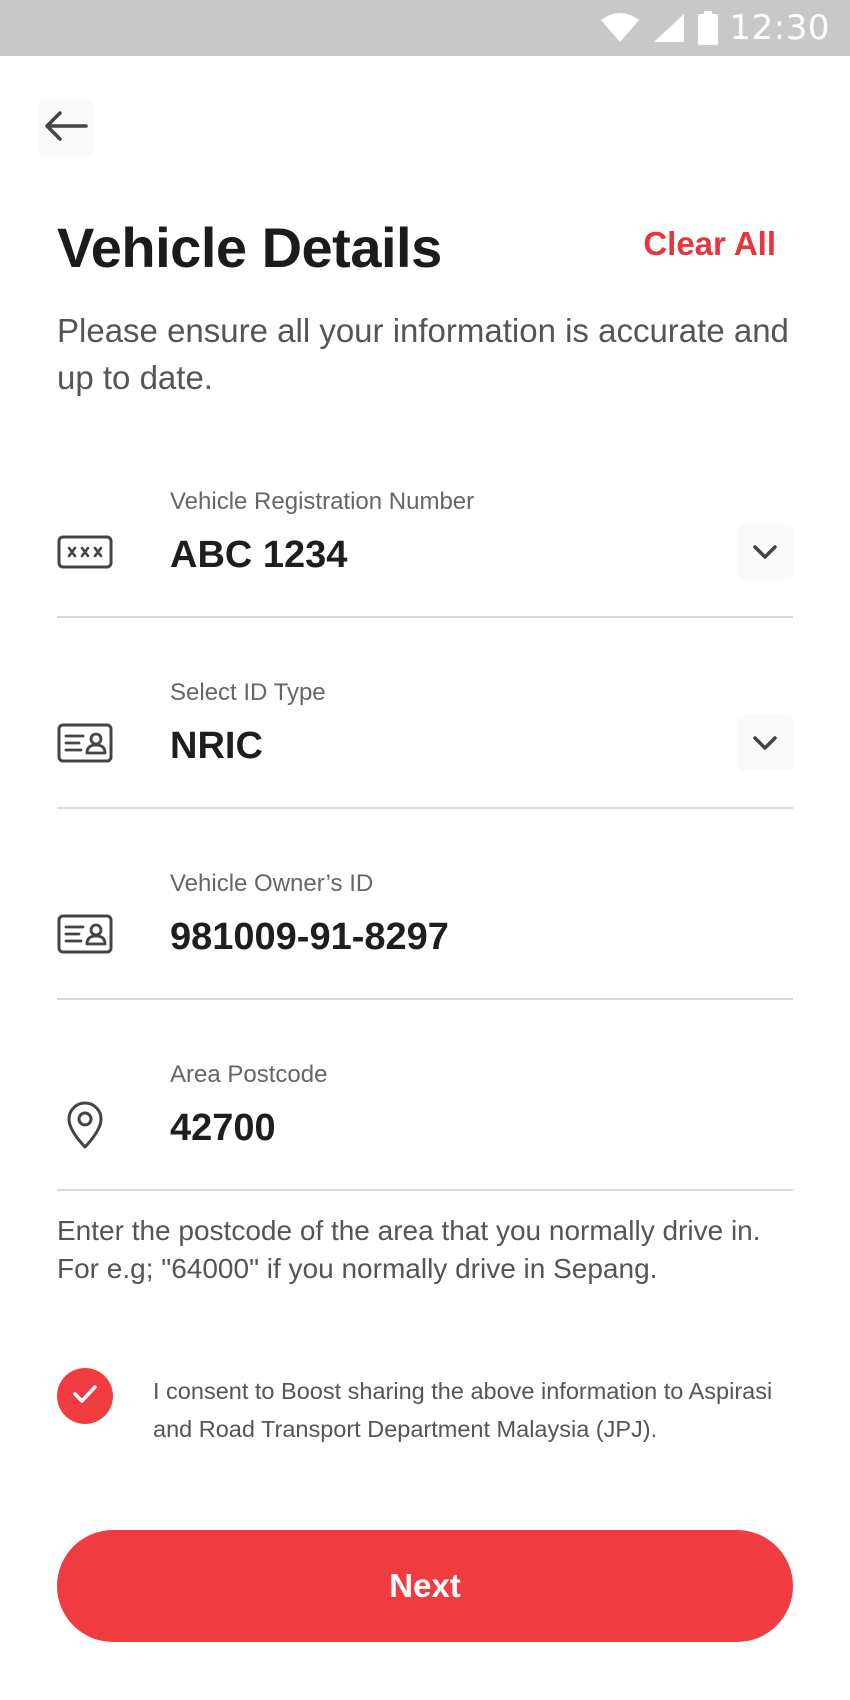 This screenshot has height=1700, width=850. What do you see at coordinates (309, 937) in the screenshot?
I see `owner-id-value: 981009-91-8297` at bounding box center [309, 937].